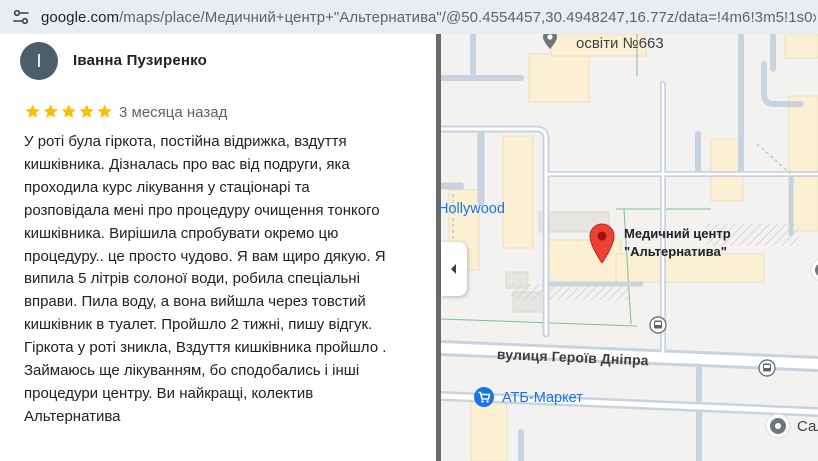  What do you see at coordinates (21, 17) in the screenshot?
I see `tune-icon` at bounding box center [21, 17].